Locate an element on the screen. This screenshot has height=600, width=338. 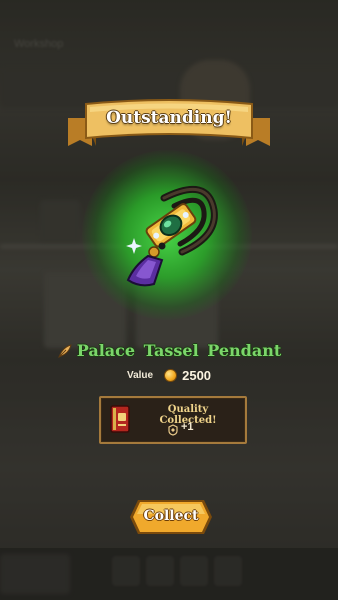
quality-bonus-value: +1 is located at coordinates (187, 427).